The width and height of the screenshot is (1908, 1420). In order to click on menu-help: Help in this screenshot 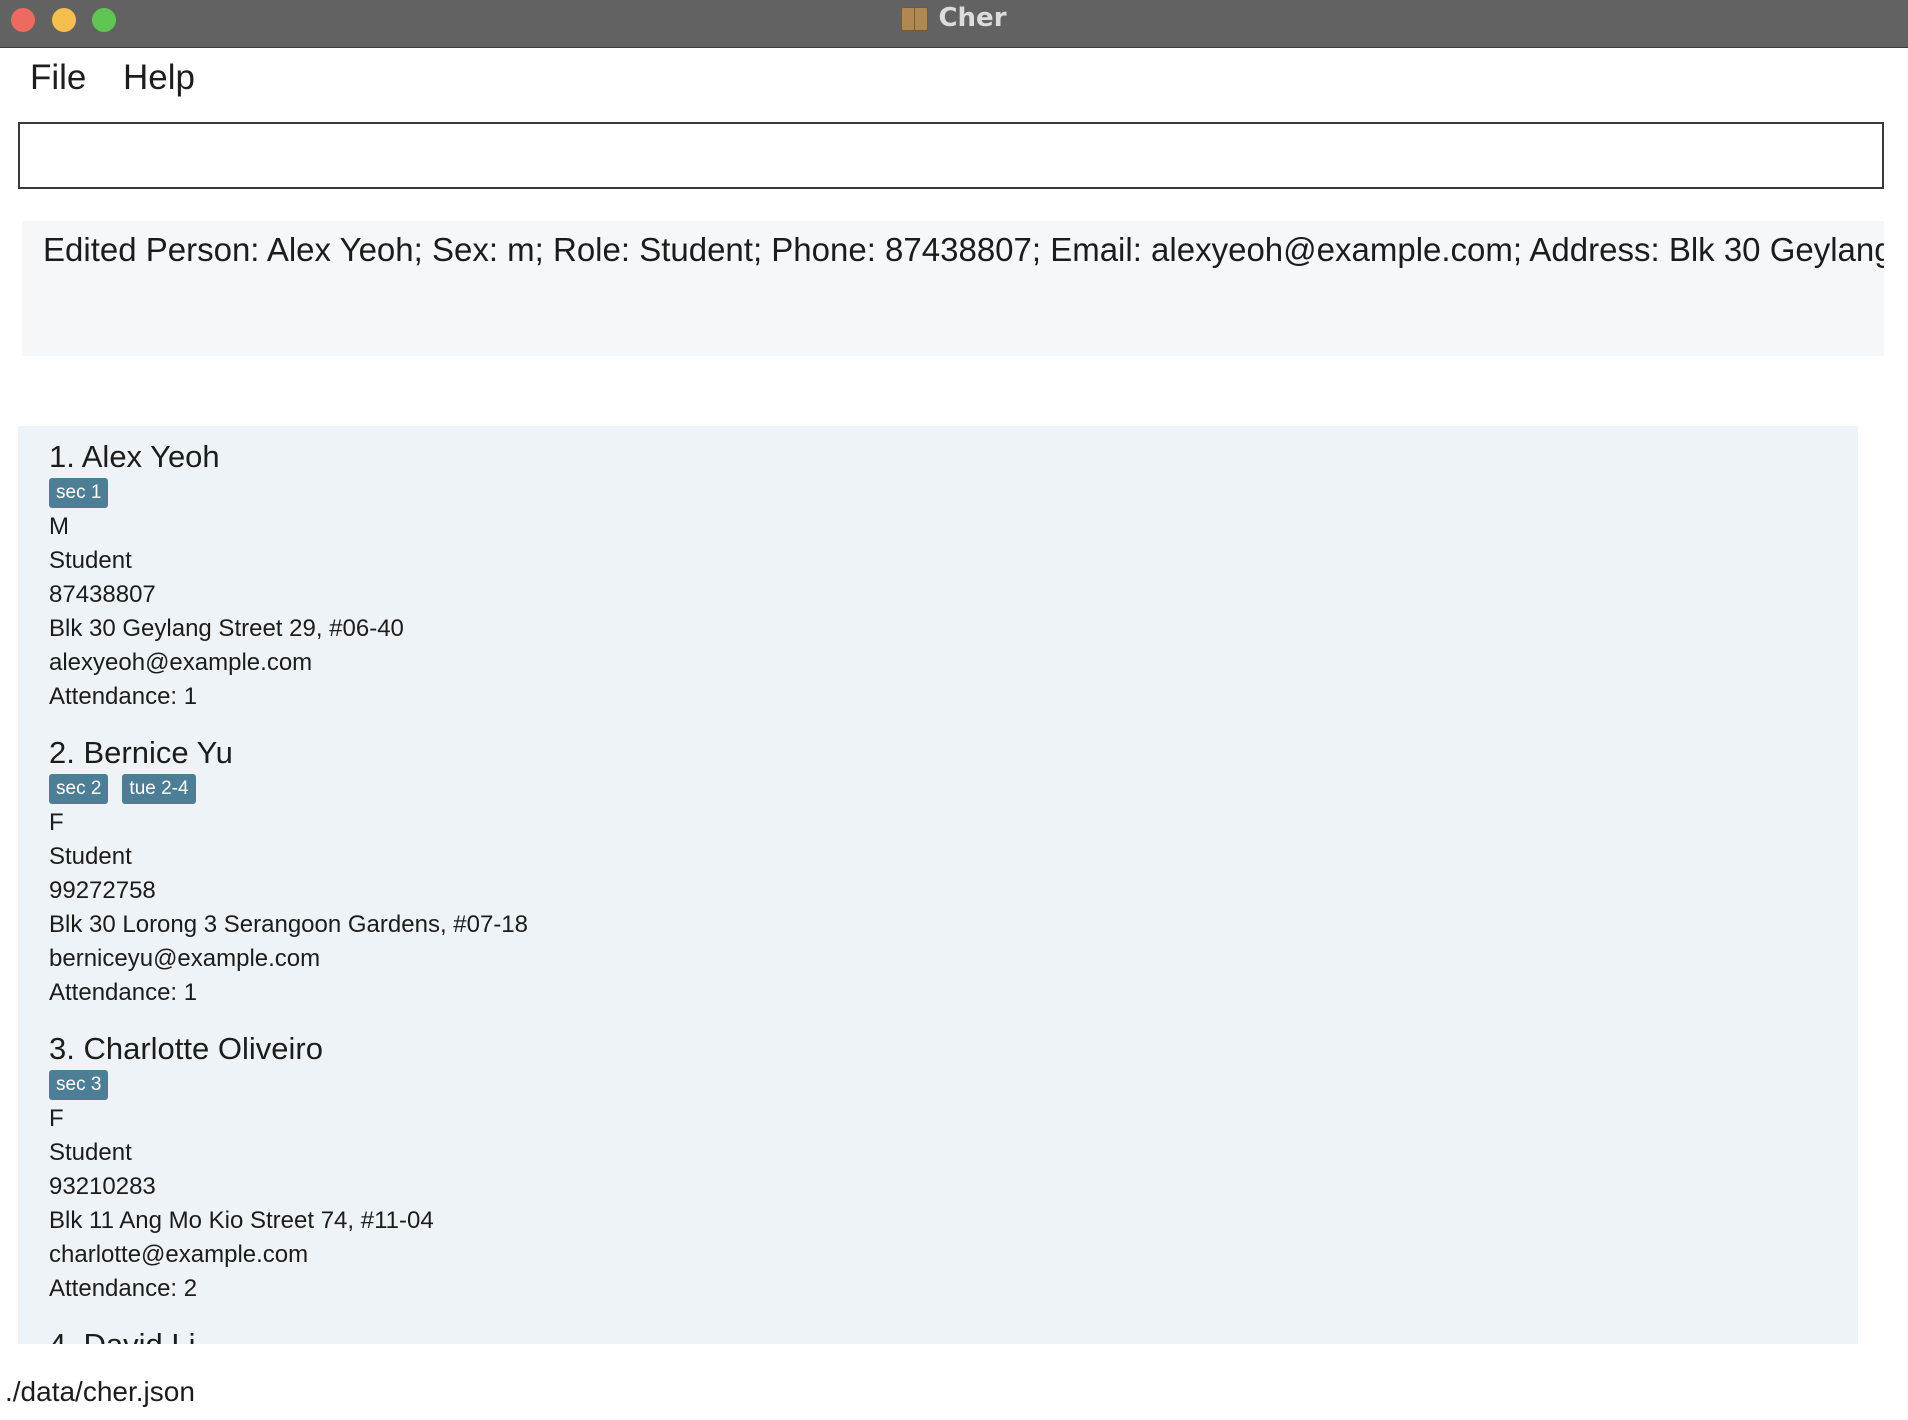, I will do `click(159, 78)`.